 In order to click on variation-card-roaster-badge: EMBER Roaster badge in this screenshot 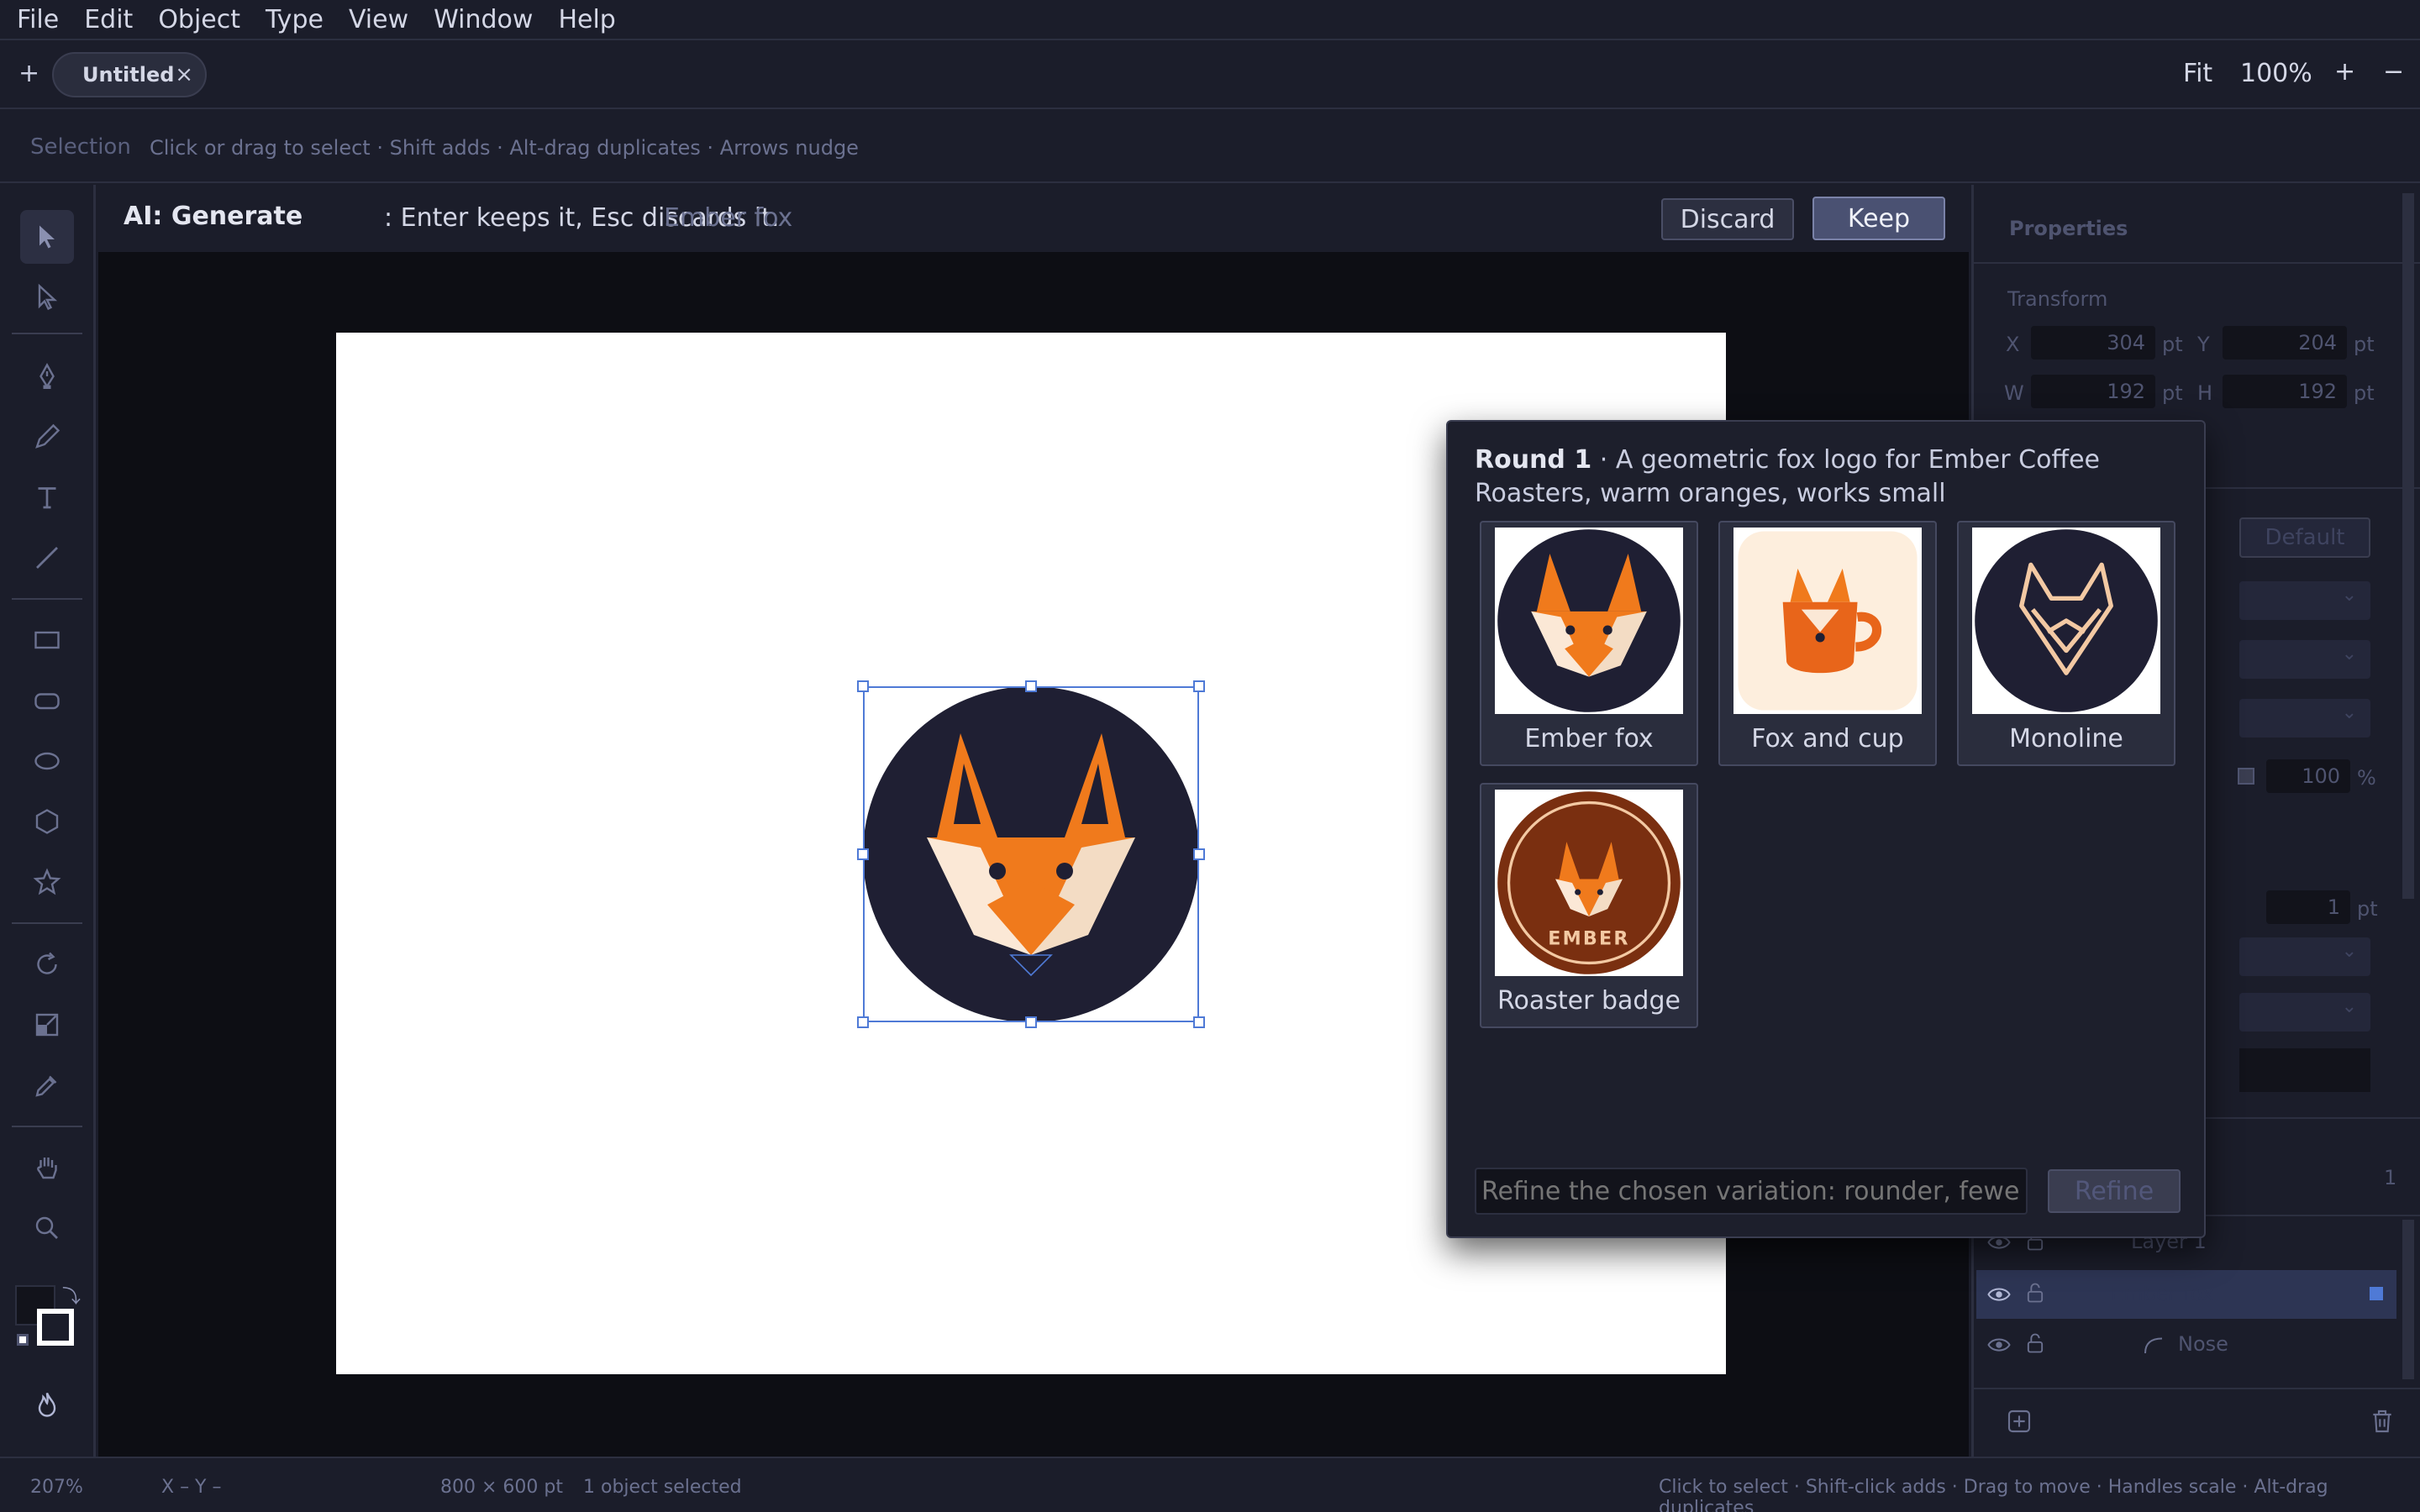, I will do `click(1589, 905)`.